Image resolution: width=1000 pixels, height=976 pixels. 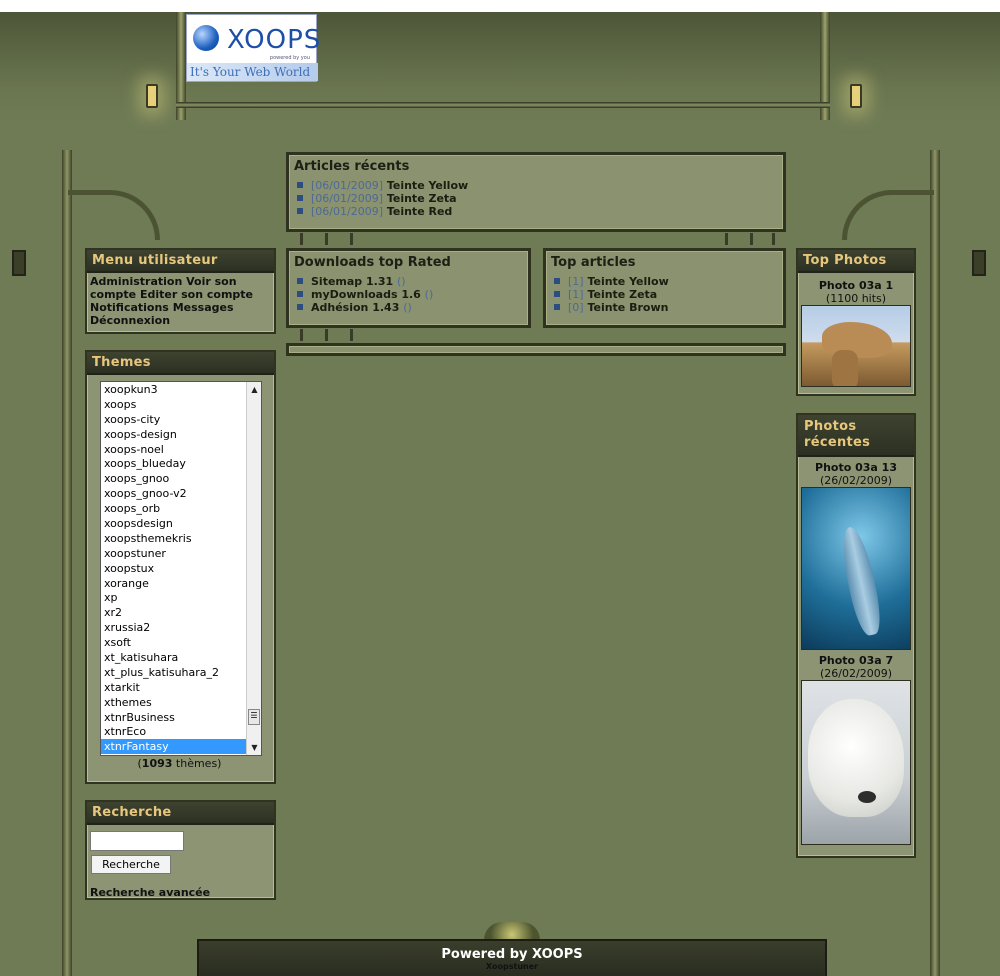 What do you see at coordinates (181, 538) in the screenshot?
I see `theme-option: xoopsthemekris` at bounding box center [181, 538].